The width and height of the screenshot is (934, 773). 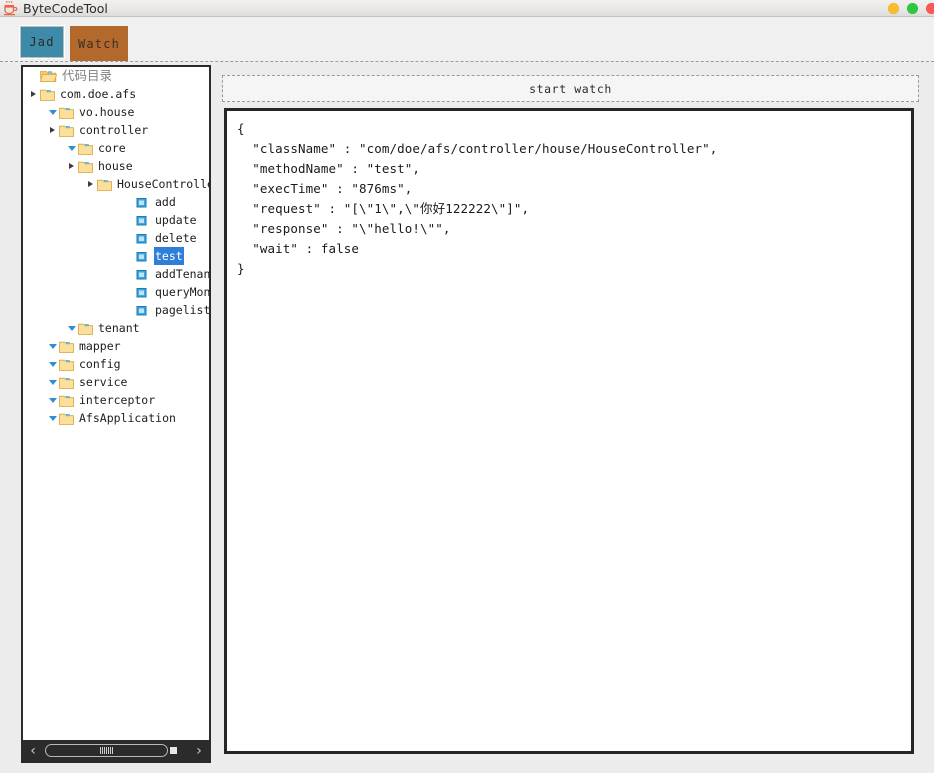 I want to click on tree-node-label: com.doe.afs, so click(x=98, y=94).